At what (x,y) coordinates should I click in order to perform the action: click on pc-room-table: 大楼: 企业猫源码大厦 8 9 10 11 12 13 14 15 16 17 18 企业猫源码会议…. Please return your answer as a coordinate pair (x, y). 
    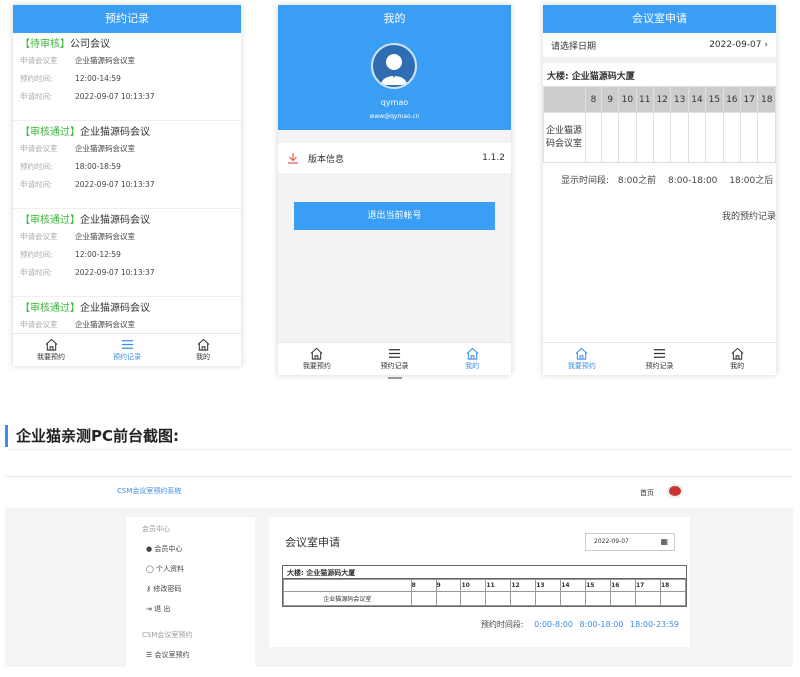
    Looking at the image, I should click on (484, 586).